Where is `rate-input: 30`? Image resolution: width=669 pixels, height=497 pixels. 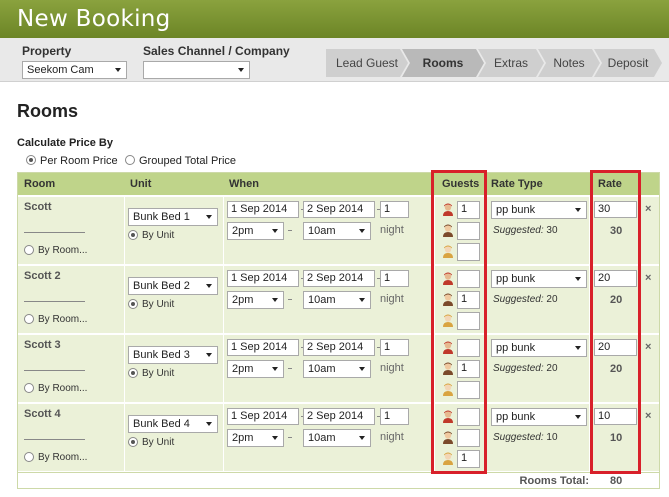
rate-input: 30 is located at coordinates (615, 209).